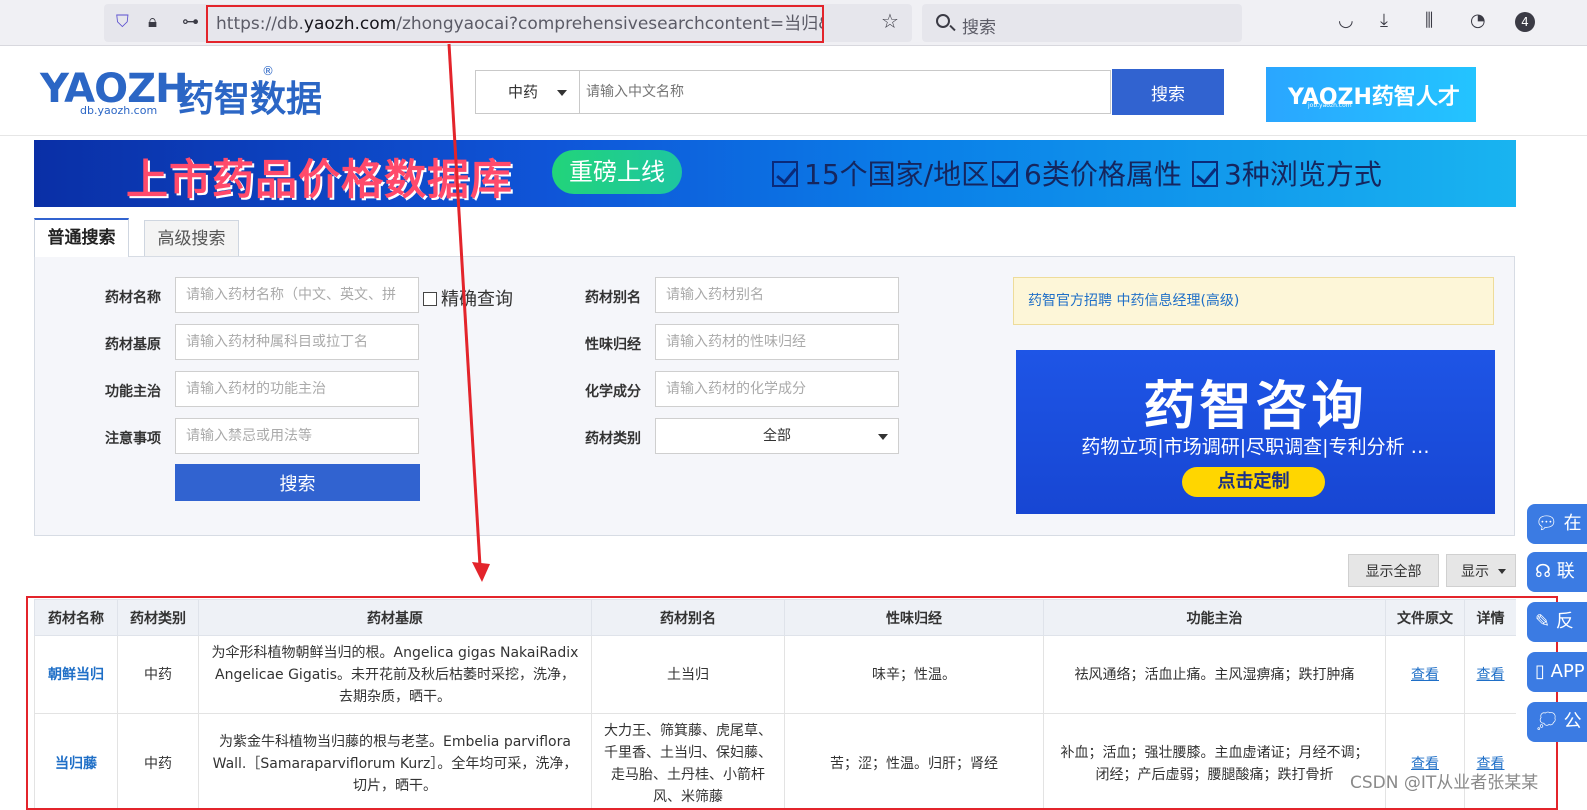 The image size is (1587, 810). What do you see at coordinates (1557, 672) in the screenshot?
I see `app-tool: ▯ APP` at bounding box center [1557, 672].